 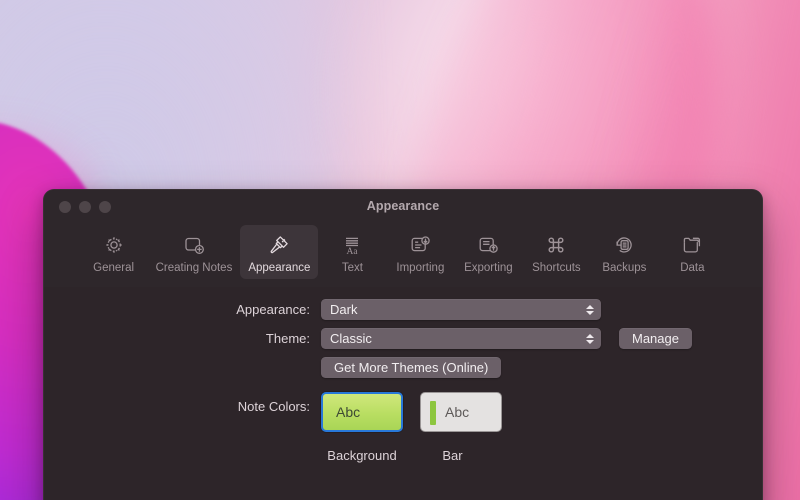 I want to click on toolbar-item-backups: Backups, so click(x=624, y=252).